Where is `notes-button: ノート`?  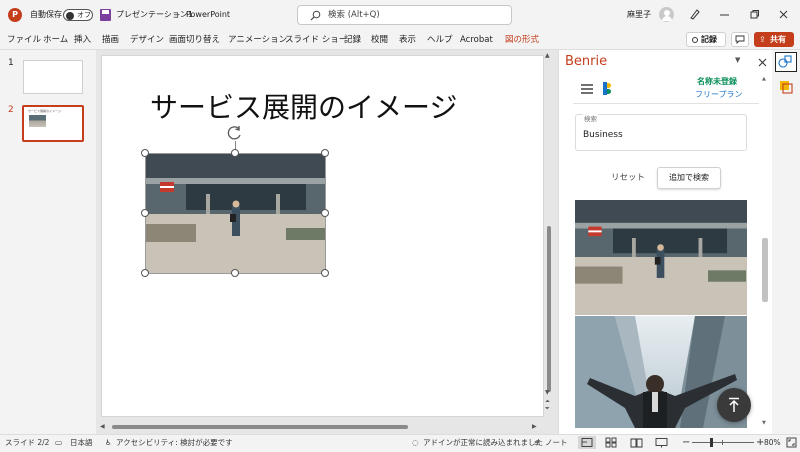 notes-button: ノート is located at coordinates (556, 443).